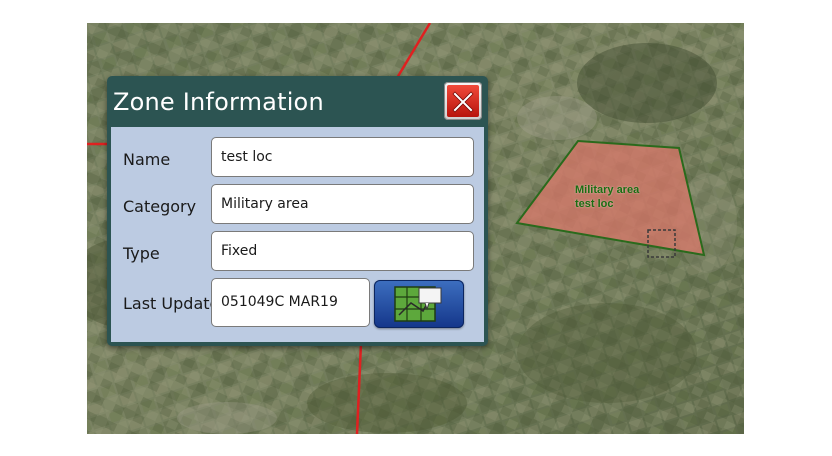 The image size is (832, 456). What do you see at coordinates (160, 206) in the screenshot?
I see `category-label: Category` at bounding box center [160, 206].